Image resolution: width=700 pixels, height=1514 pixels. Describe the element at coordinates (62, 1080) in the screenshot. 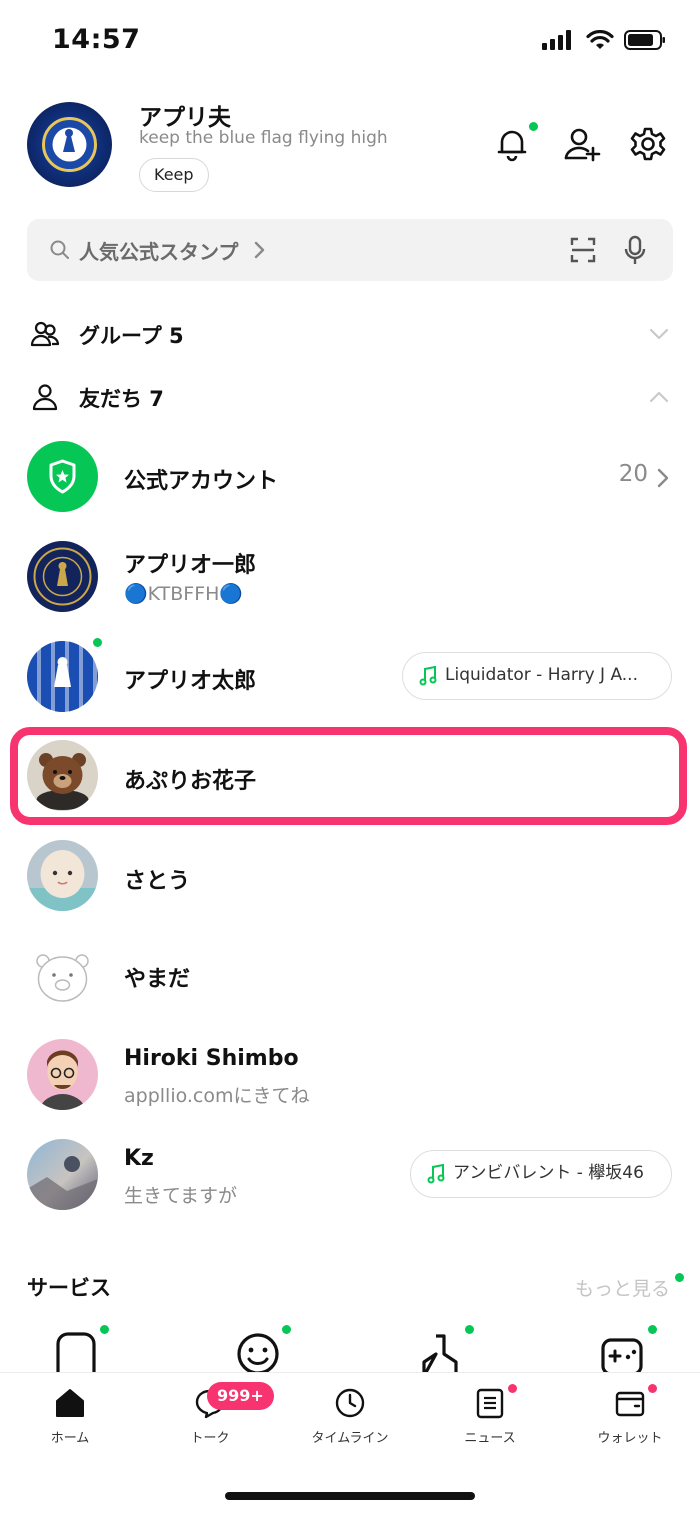

I see `man-with-glasses-avatar-icon` at that location.